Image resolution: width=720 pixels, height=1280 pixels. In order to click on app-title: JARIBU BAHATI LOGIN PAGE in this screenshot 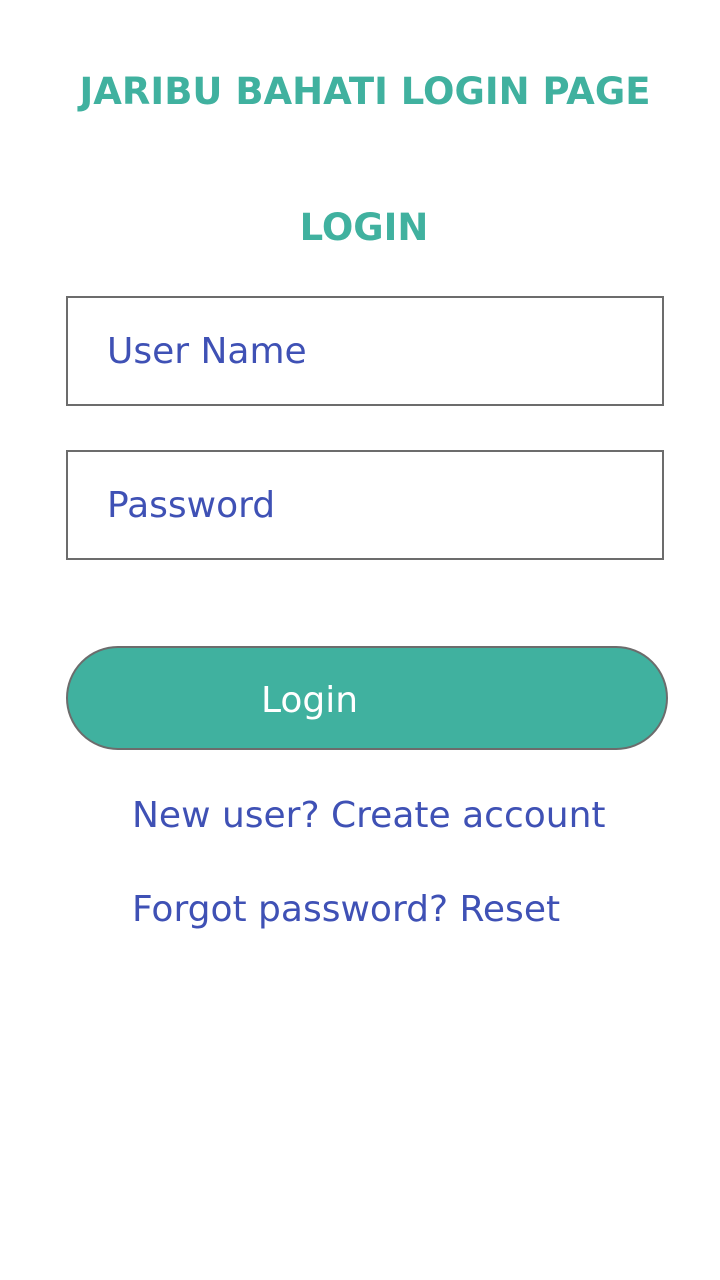, I will do `click(365, 91)`.